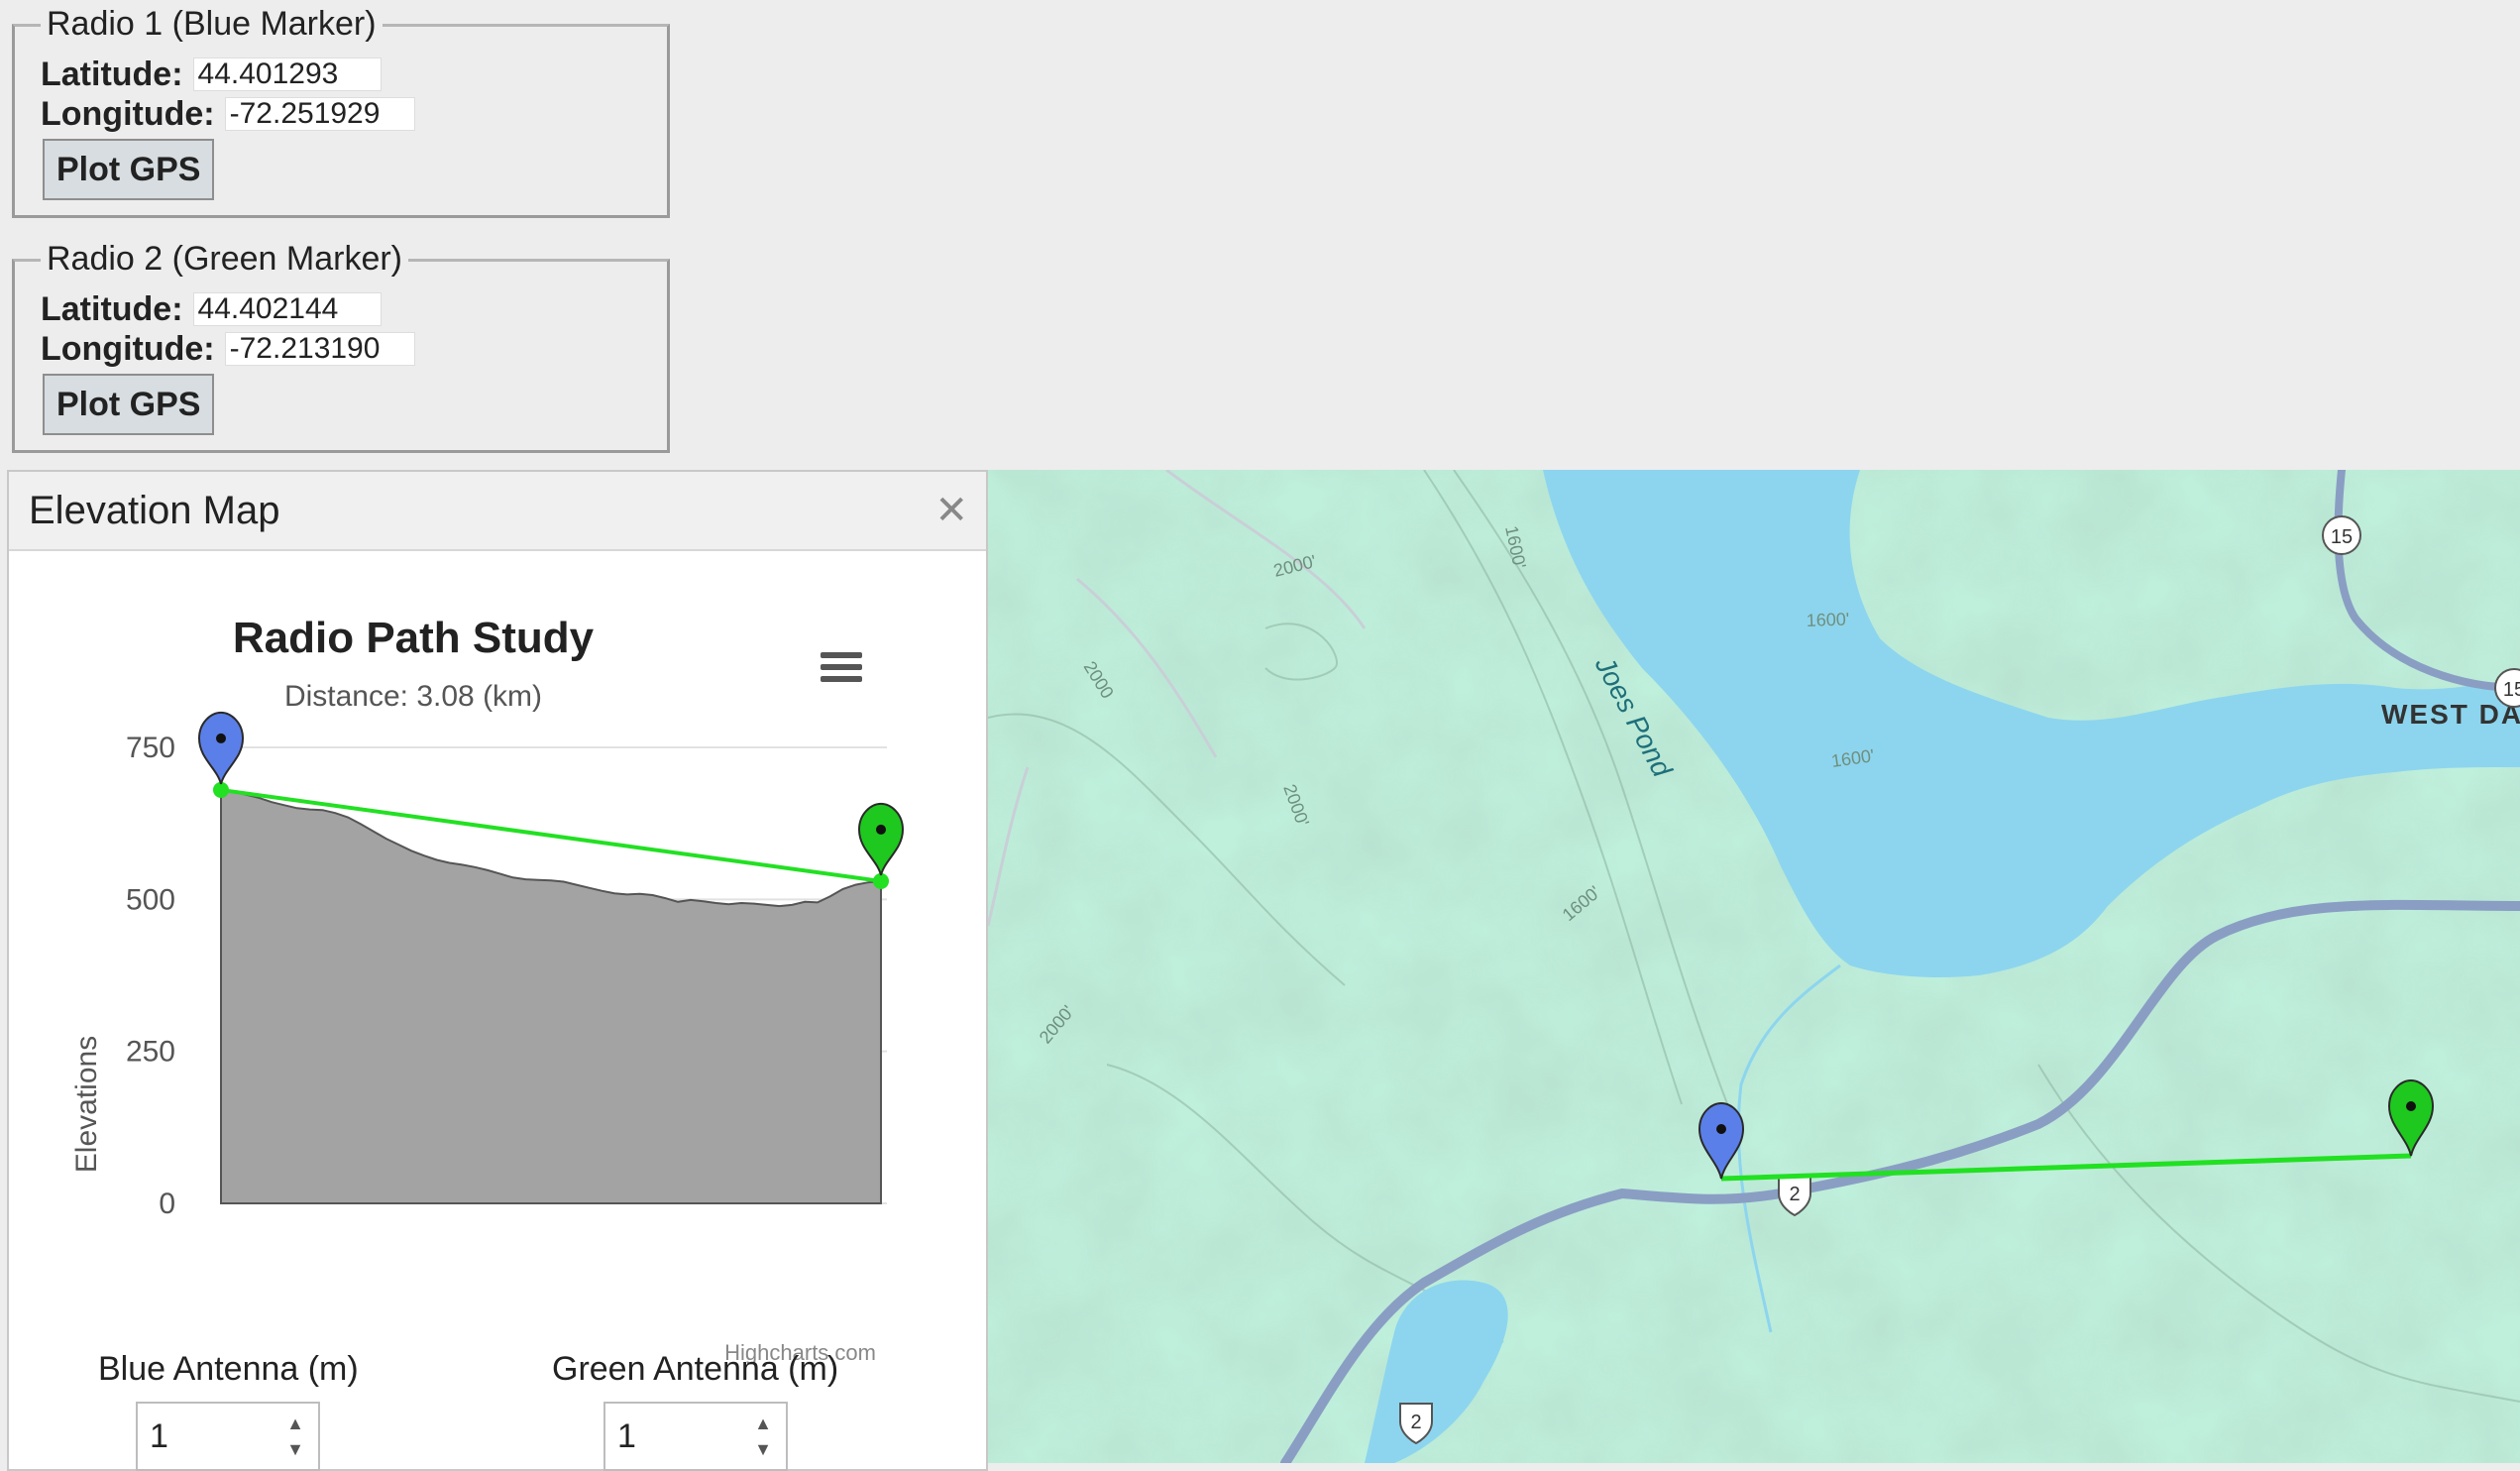  Describe the element at coordinates (150, 1052) in the screenshot. I see `y-tick-label: 250` at that location.